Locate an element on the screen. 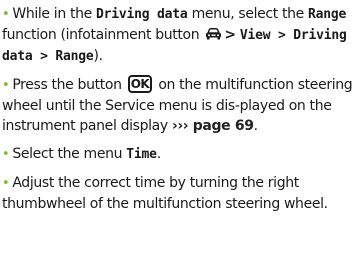  function-name: Range is located at coordinates (327, 14).